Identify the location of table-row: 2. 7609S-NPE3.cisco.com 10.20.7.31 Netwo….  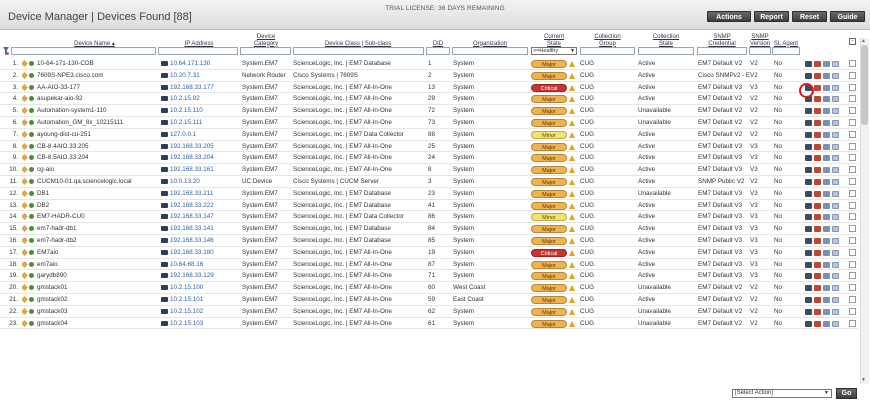
(429, 76).